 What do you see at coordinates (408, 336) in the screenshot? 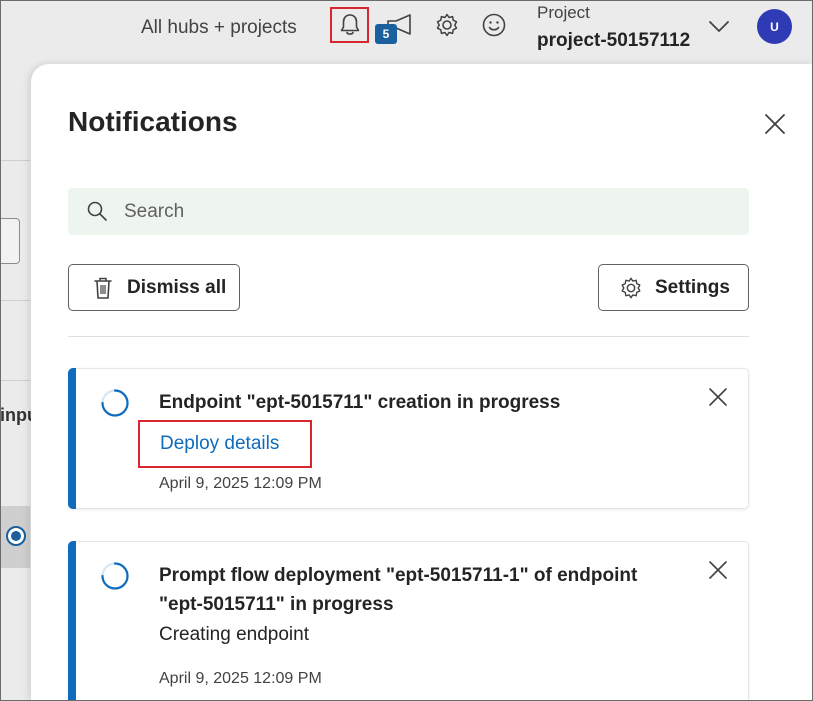
I see `divider` at bounding box center [408, 336].